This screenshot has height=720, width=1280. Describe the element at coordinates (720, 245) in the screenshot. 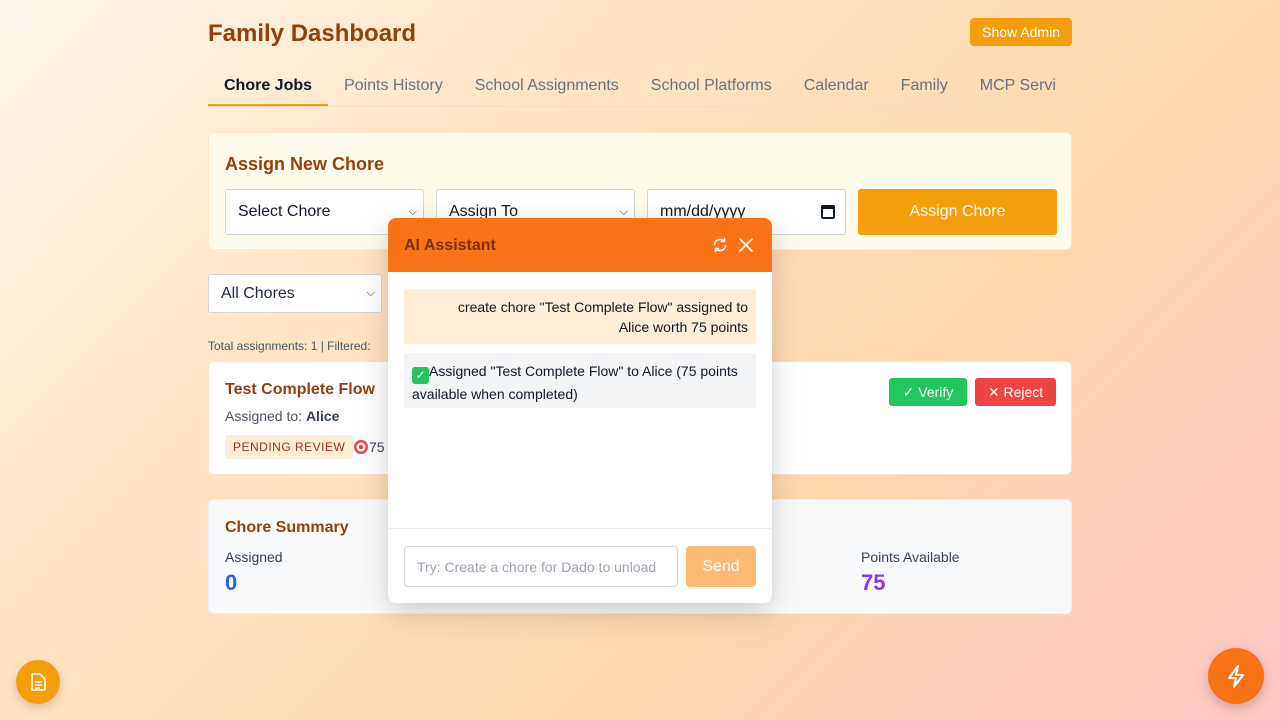

I see `refresh-icon` at that location.